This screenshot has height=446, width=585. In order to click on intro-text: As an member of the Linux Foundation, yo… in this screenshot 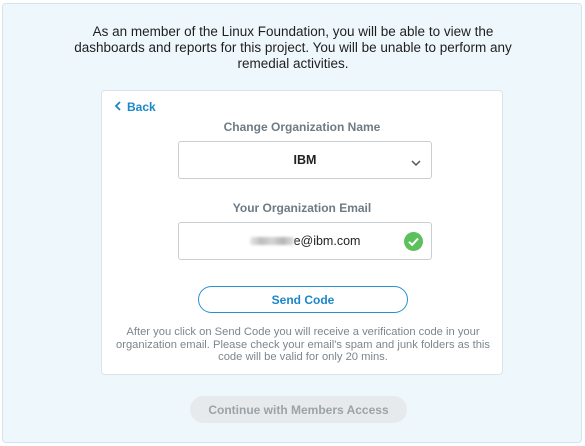, I will do `click(293, 47)`.